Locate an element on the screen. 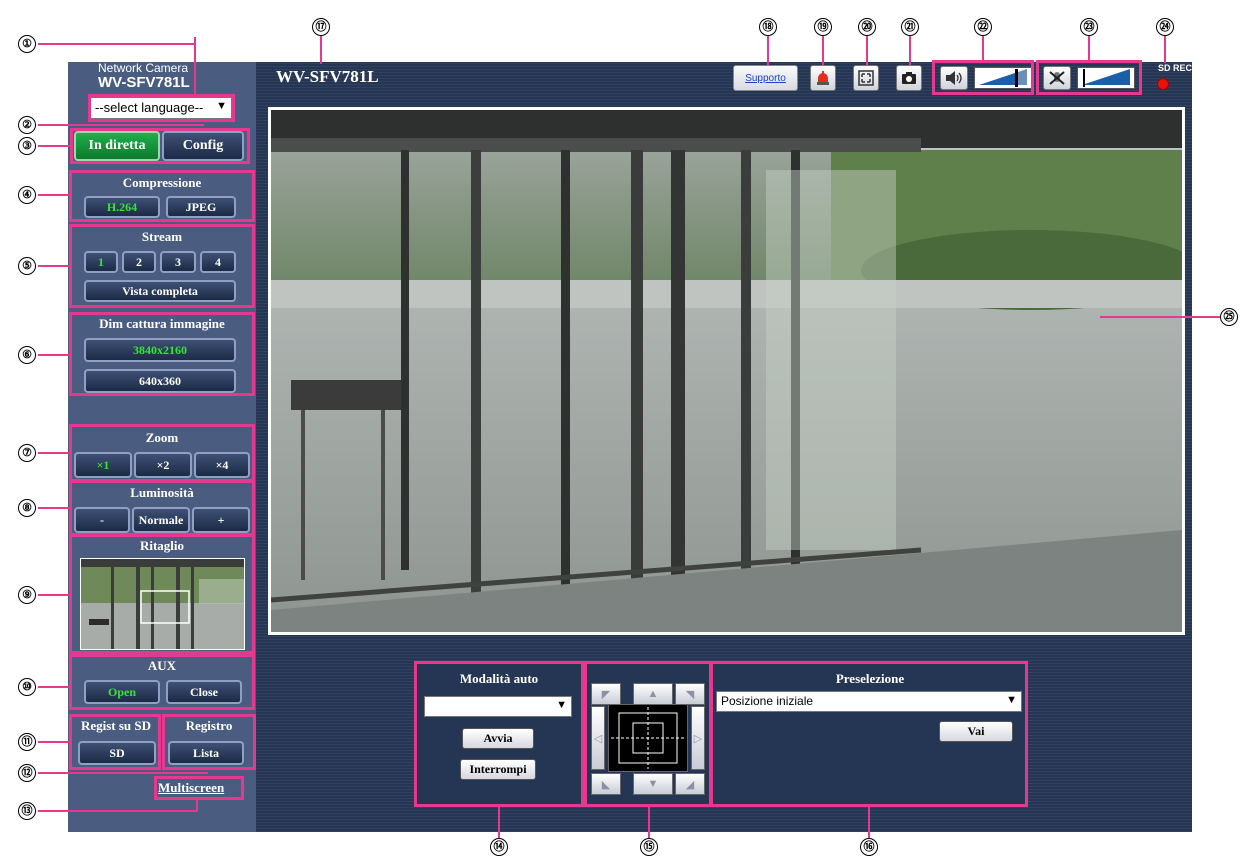 The width and height of the screenshot is (1248, 862). highlight-capture is located at coordinates (162, 354).